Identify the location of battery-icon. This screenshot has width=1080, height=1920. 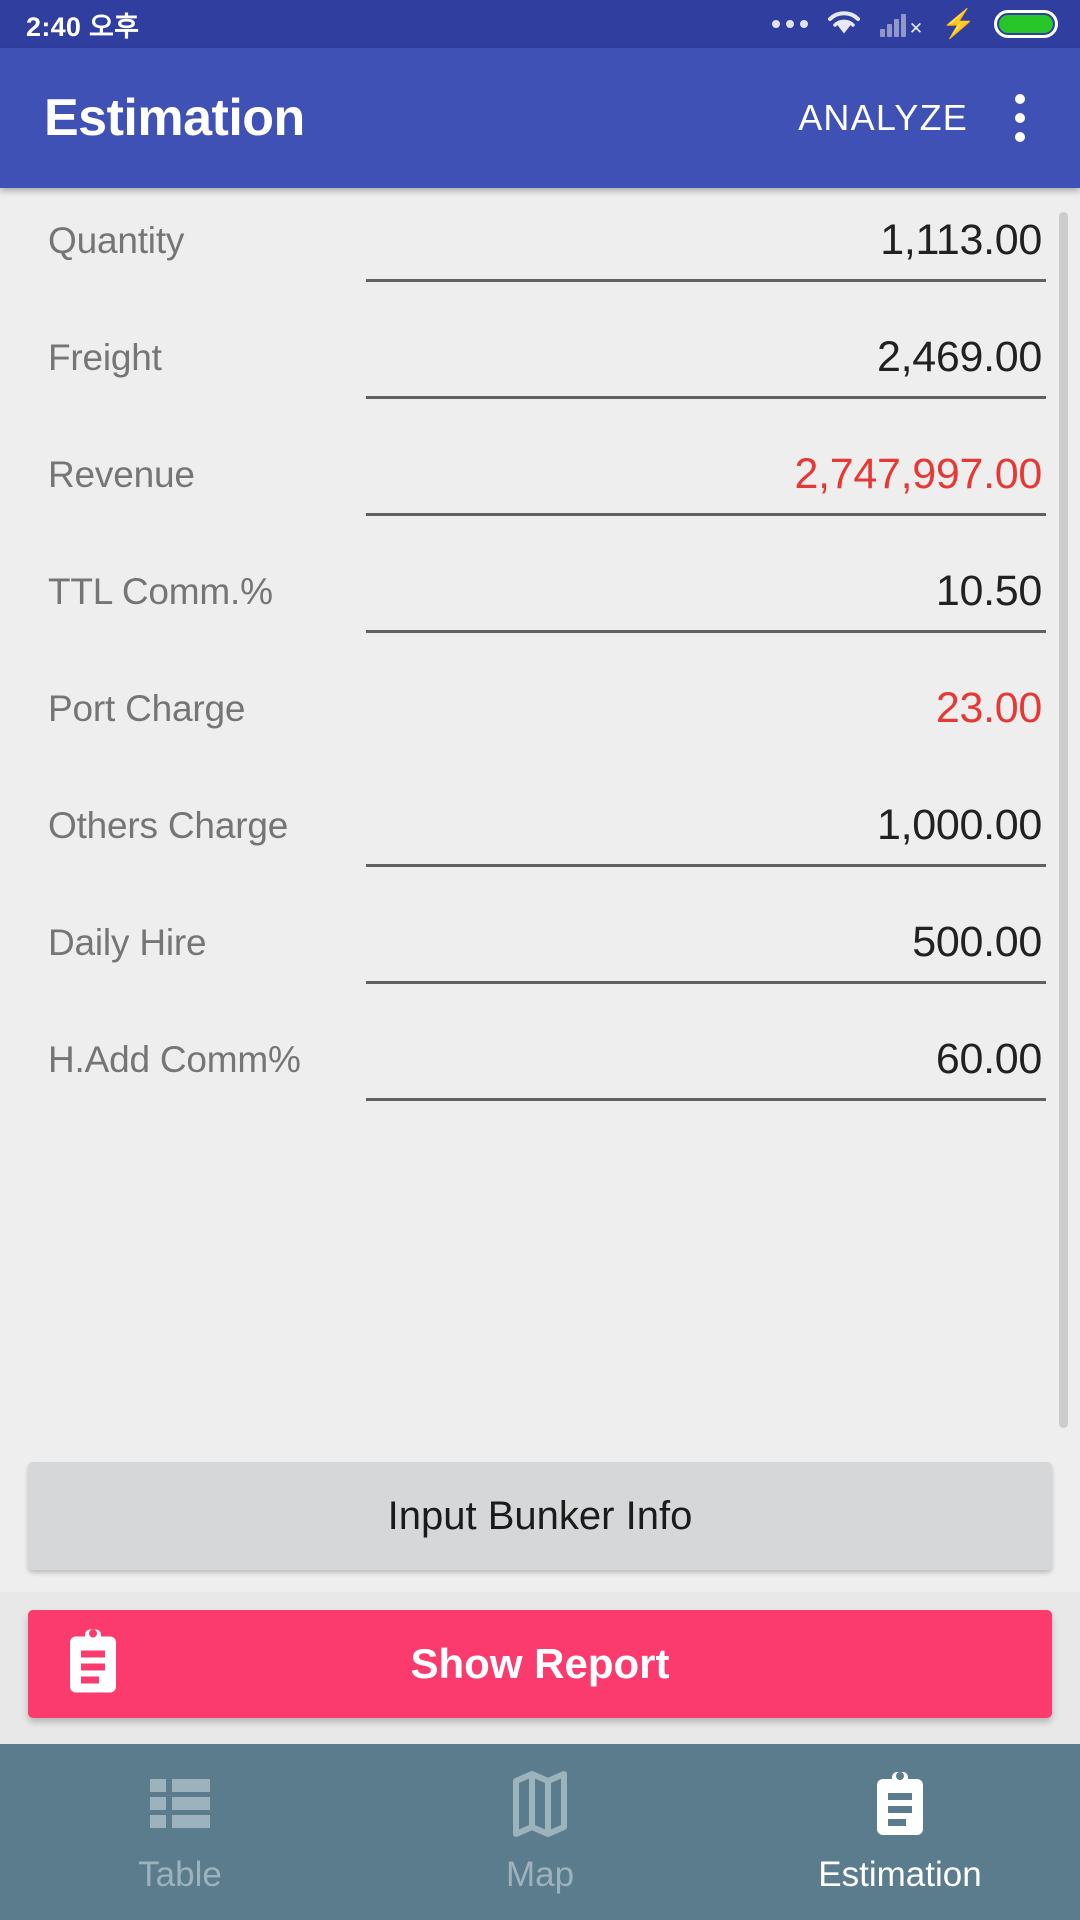
(1026, 24).